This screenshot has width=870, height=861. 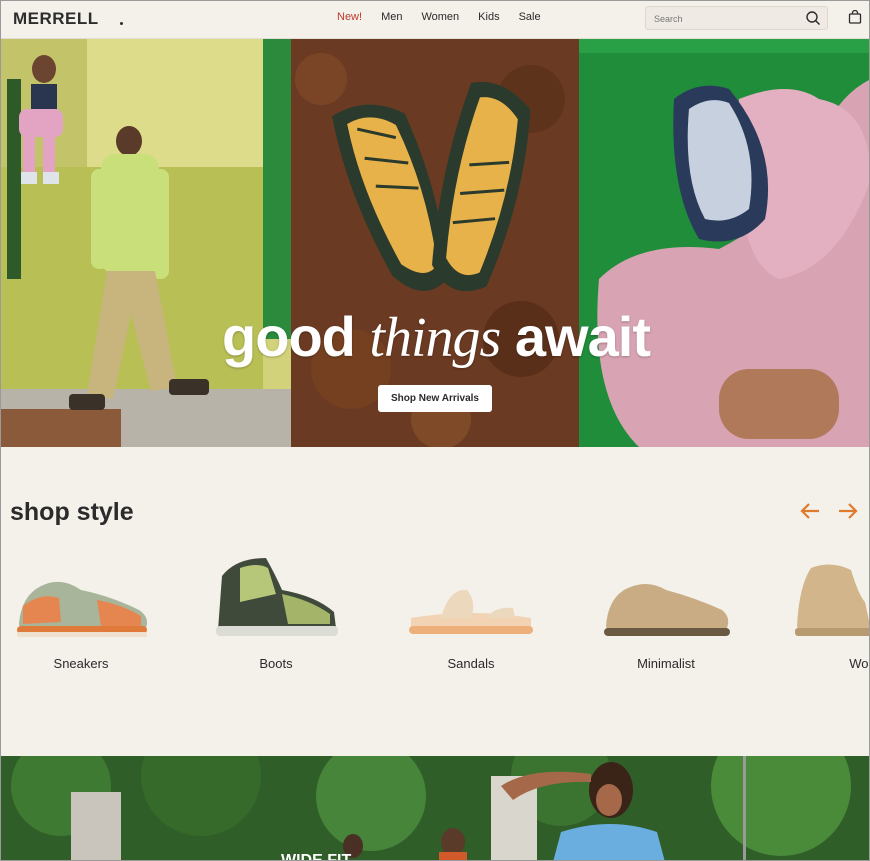 I want to click on category-card-boots: Boots, so click(x=276, y=616).